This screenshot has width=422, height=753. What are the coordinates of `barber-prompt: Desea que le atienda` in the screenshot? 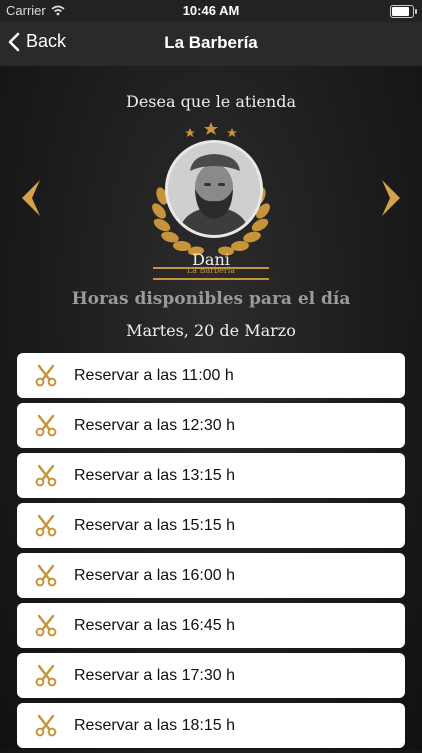 It's located at (210, 101).